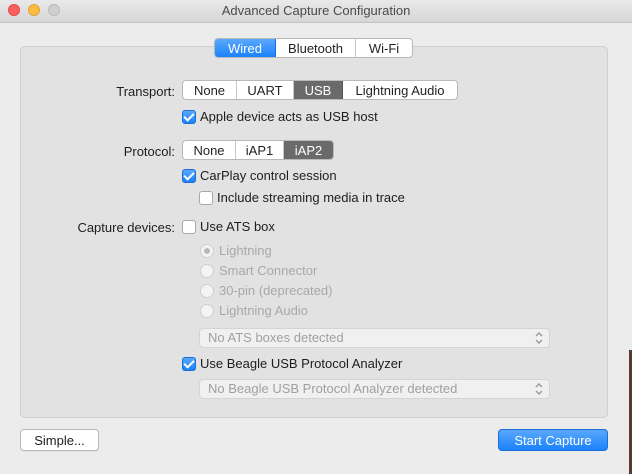 Image resolution: width=632 pixels, height=474 pixels. What do you see at coordinates (276, 337) in the screenshot?
I see `ats-box-popup-value: No ATS boxes detected` at bounding box center [276, 337].